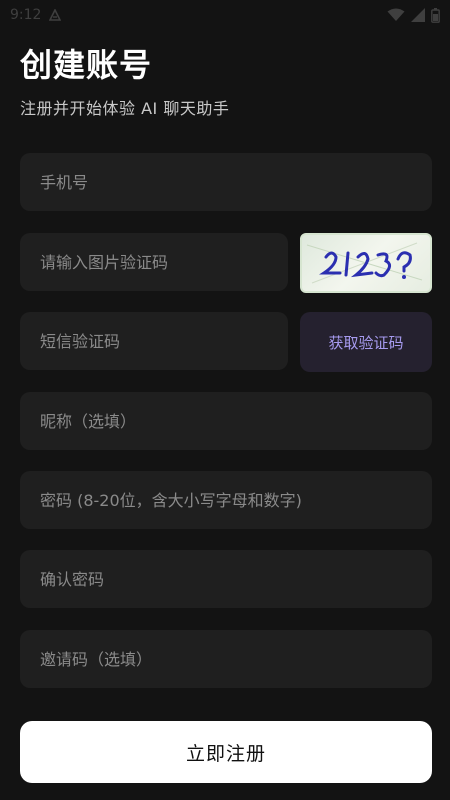 The width and height of the screenshot is (450, 800). I want to click on get-sms-code-button: 获取验证码, so click(366, 342).